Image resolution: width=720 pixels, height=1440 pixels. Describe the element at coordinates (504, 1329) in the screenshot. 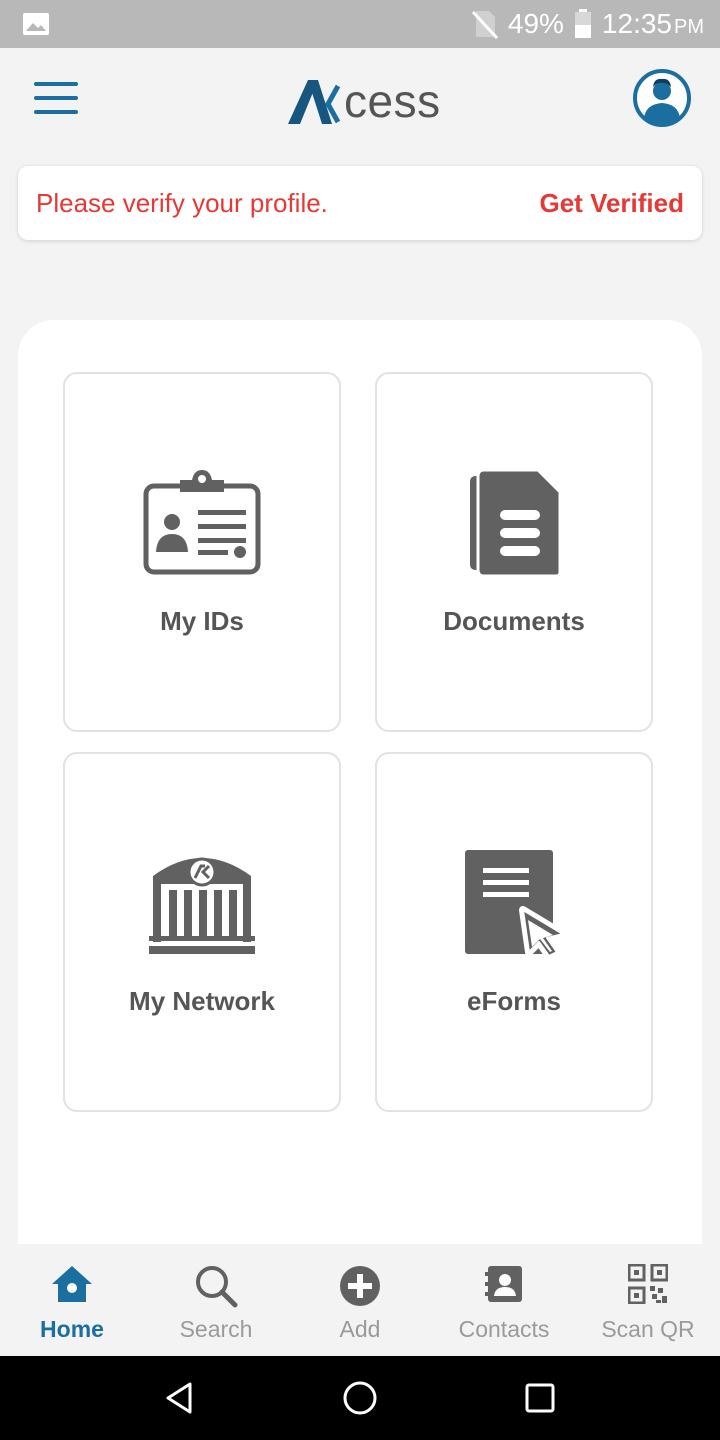

I see `nav-label: Contacts` at that location.